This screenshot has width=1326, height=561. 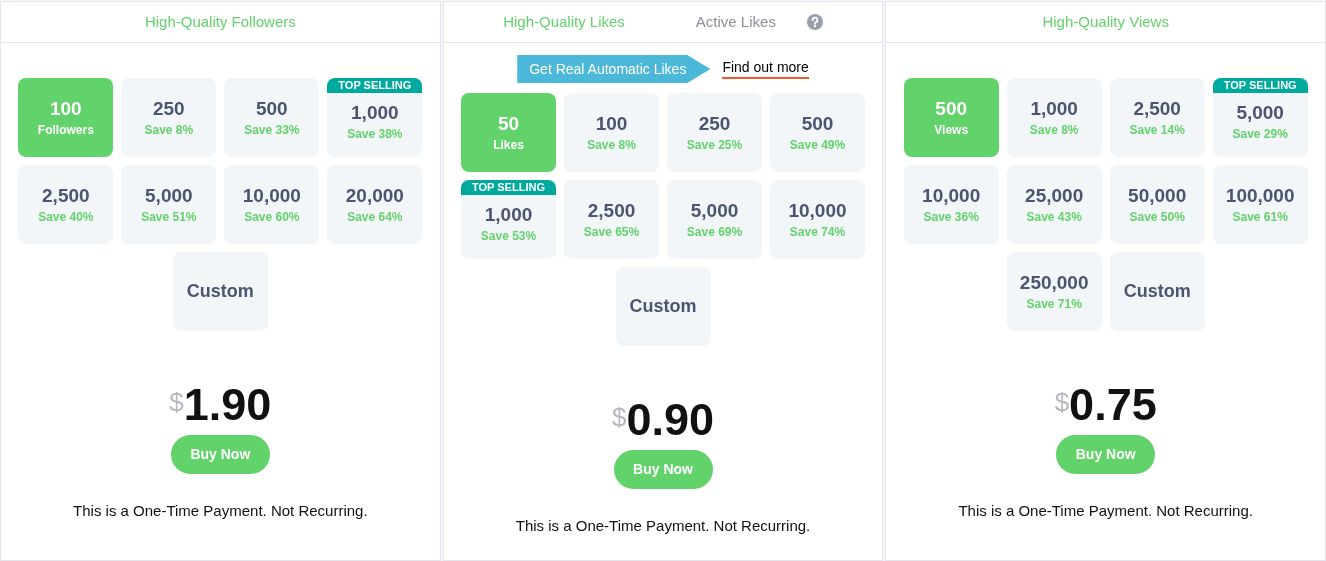 I want to click on price: 1.90, so click(x=227, y=405).